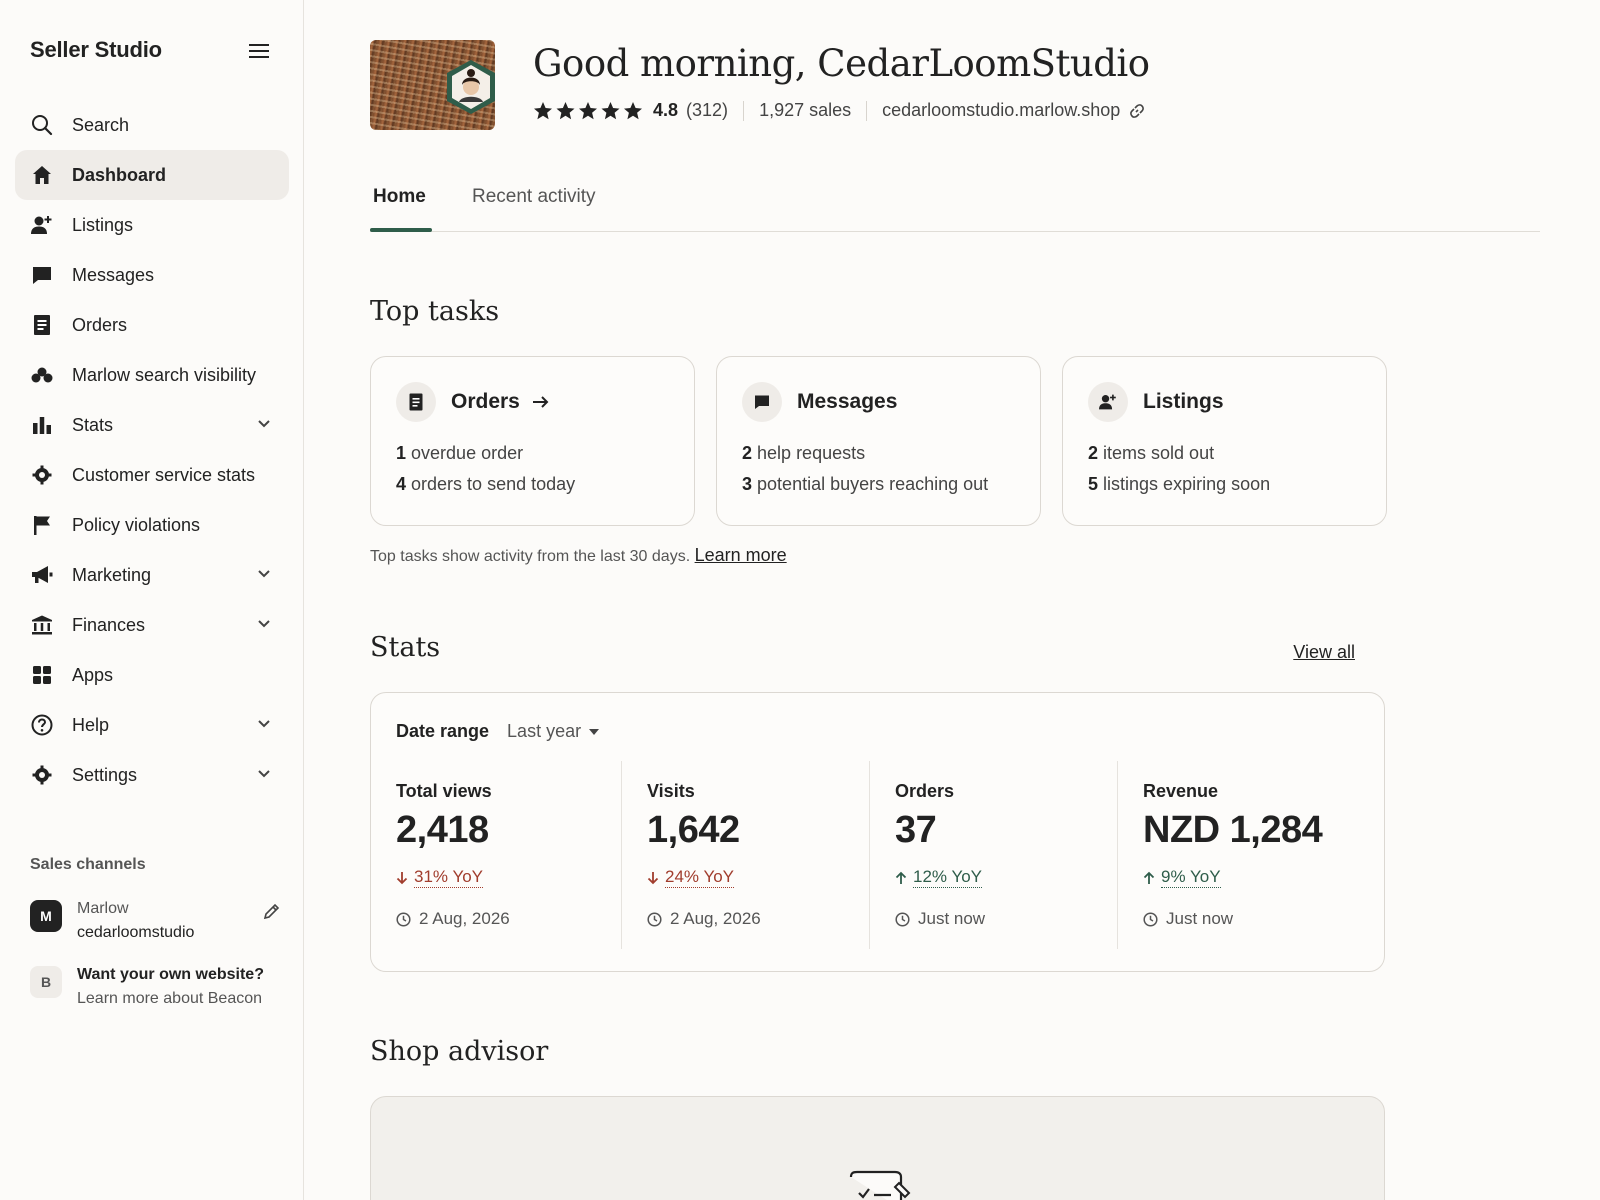  What do you see at coordinates (152, 125) in the screenshot?
I see `sidebar-item-search: Search` at bounding box center [152, 125].